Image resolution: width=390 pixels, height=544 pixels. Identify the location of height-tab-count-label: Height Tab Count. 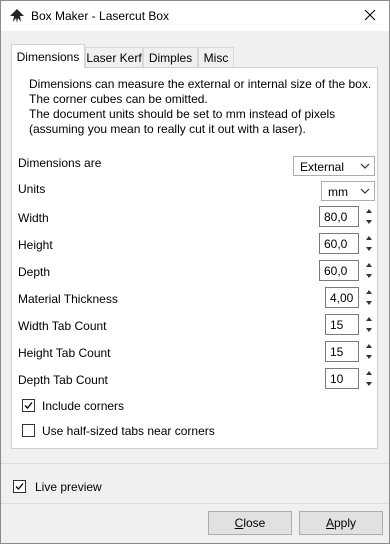
(64, 353).